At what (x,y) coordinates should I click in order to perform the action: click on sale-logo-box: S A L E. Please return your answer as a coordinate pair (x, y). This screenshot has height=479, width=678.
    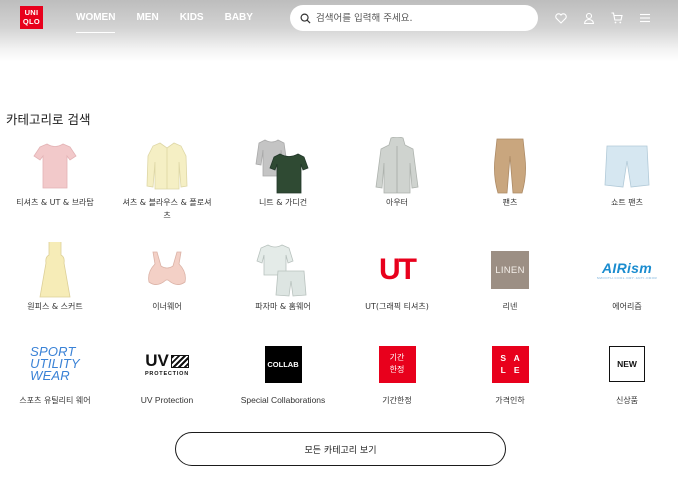
    Looking at the image, I should click on (510, 364).